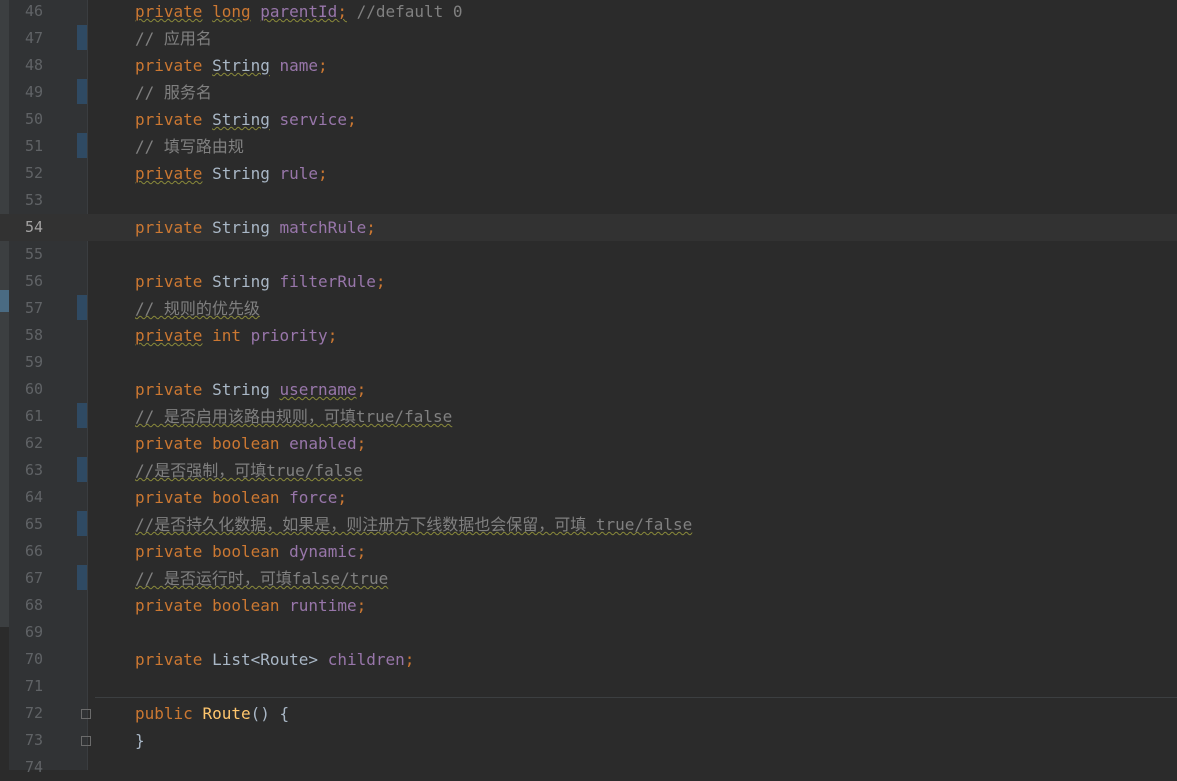  What do you see at coordinates (26, 173) in the screenshot?
I see `line-number: 52` at bounding box center [26, 173].